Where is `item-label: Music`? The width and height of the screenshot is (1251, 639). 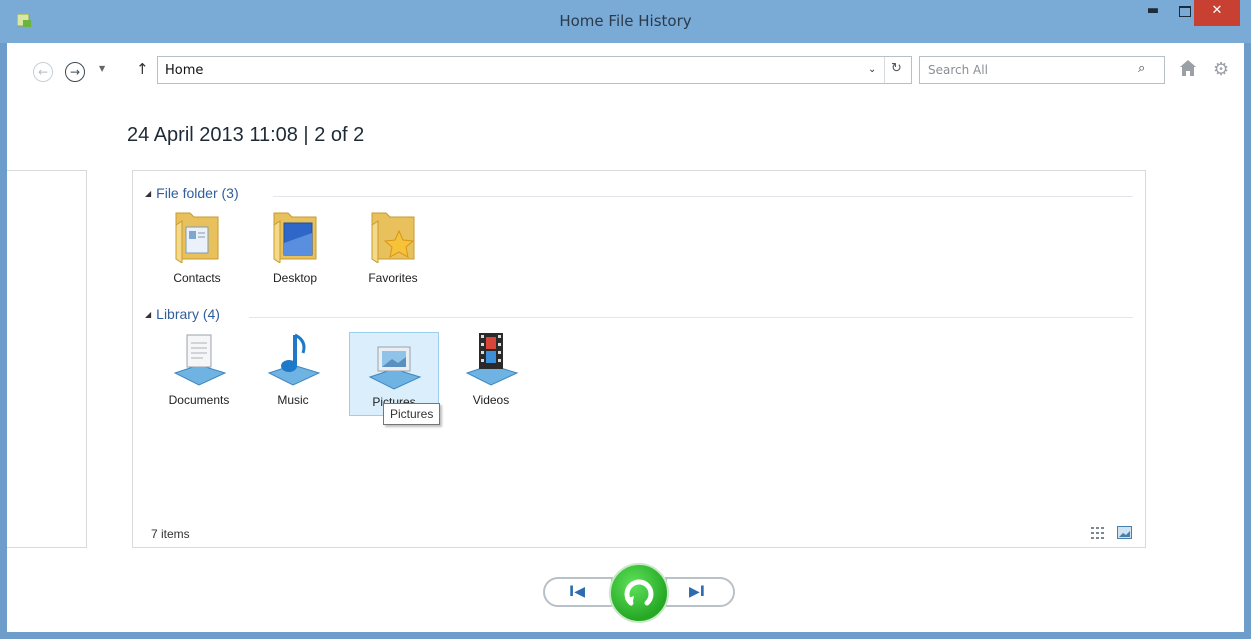 item-label: Music is located at coordinates (293, 400).